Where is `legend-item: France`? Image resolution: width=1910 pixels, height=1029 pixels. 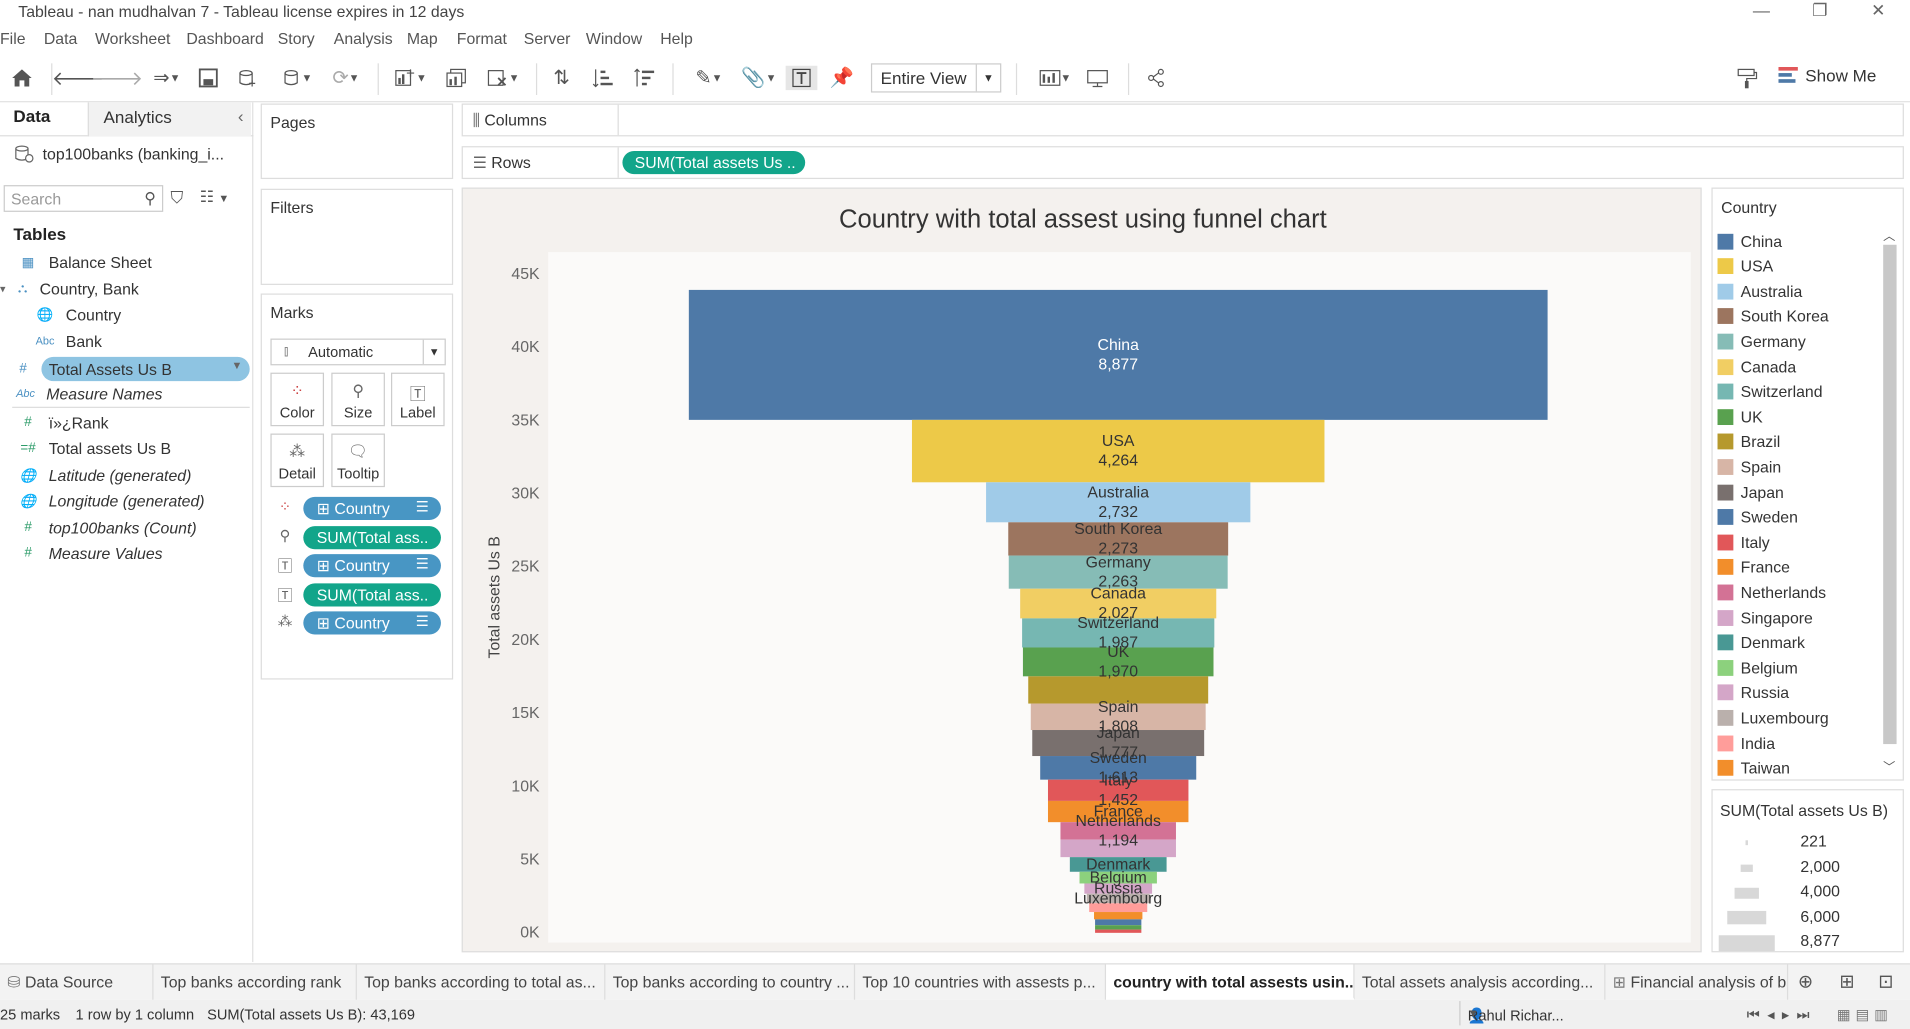 legend-item: France is located at coordinates (1753, 567).